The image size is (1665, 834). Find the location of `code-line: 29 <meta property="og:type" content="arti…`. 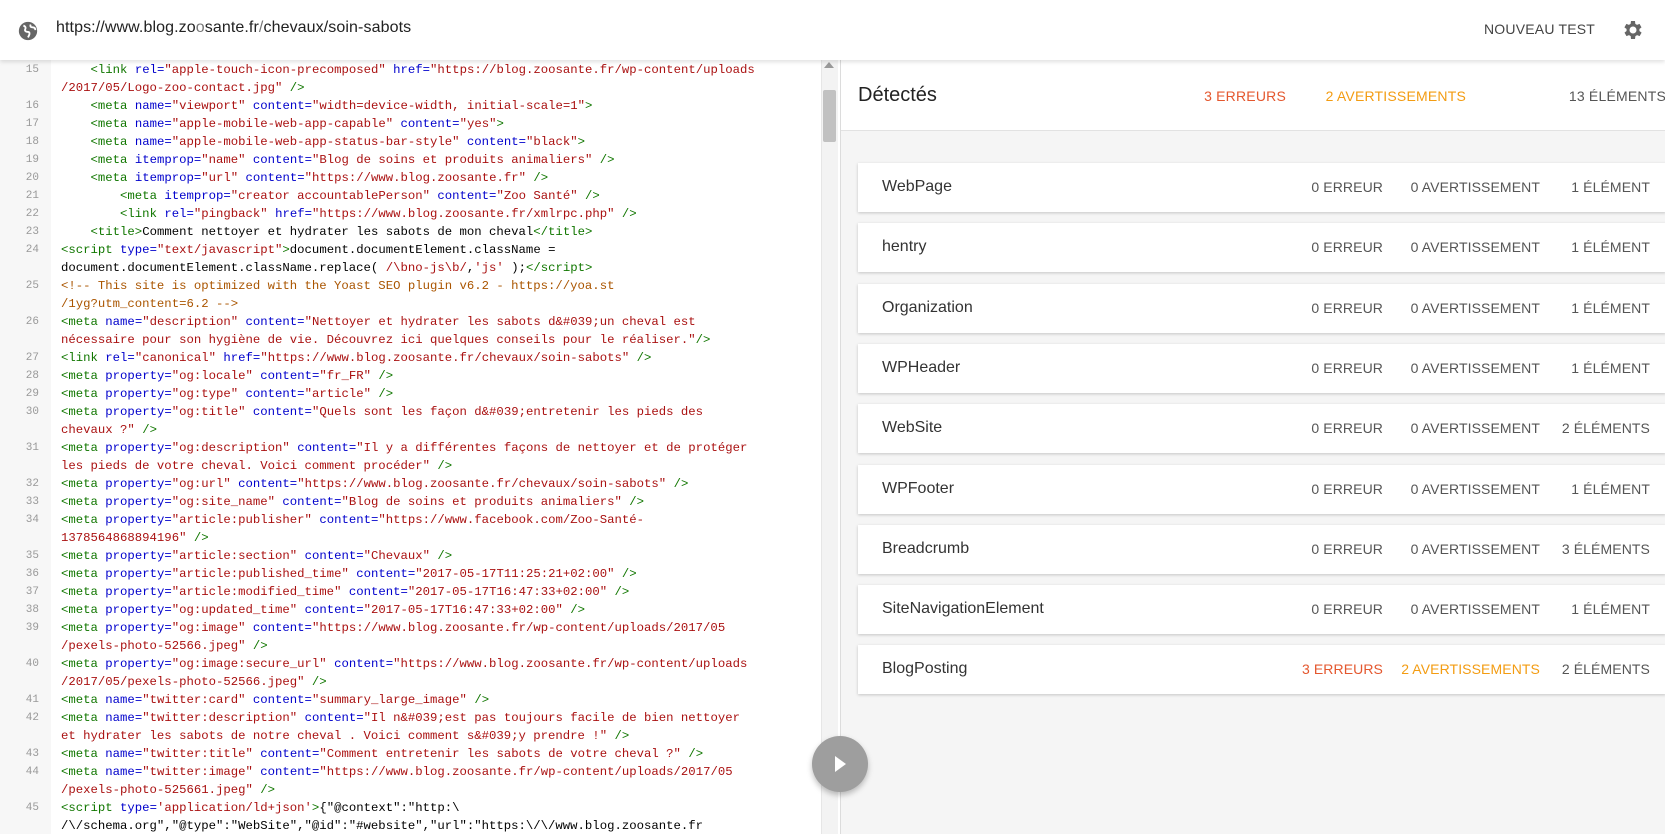

code-line: 29 <meta property="og:type" content="arti… is located at coordinates (410, 394).